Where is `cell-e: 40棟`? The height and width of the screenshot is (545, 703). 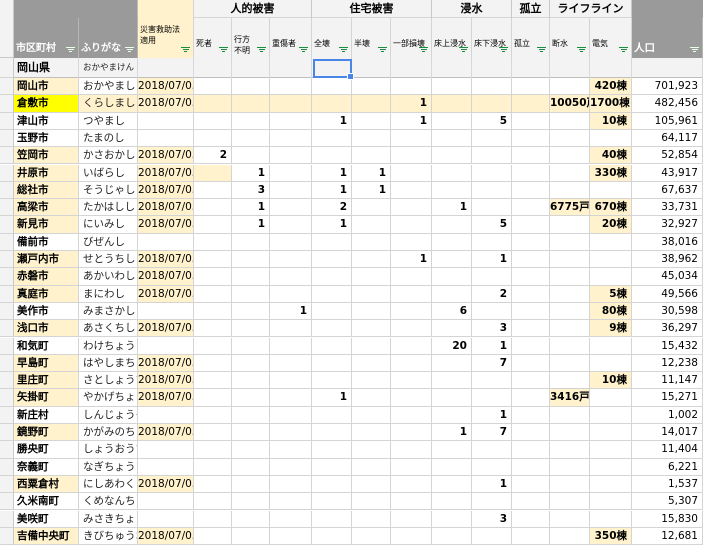 cell-e: 40棟 is located at coordinates (611, 156).